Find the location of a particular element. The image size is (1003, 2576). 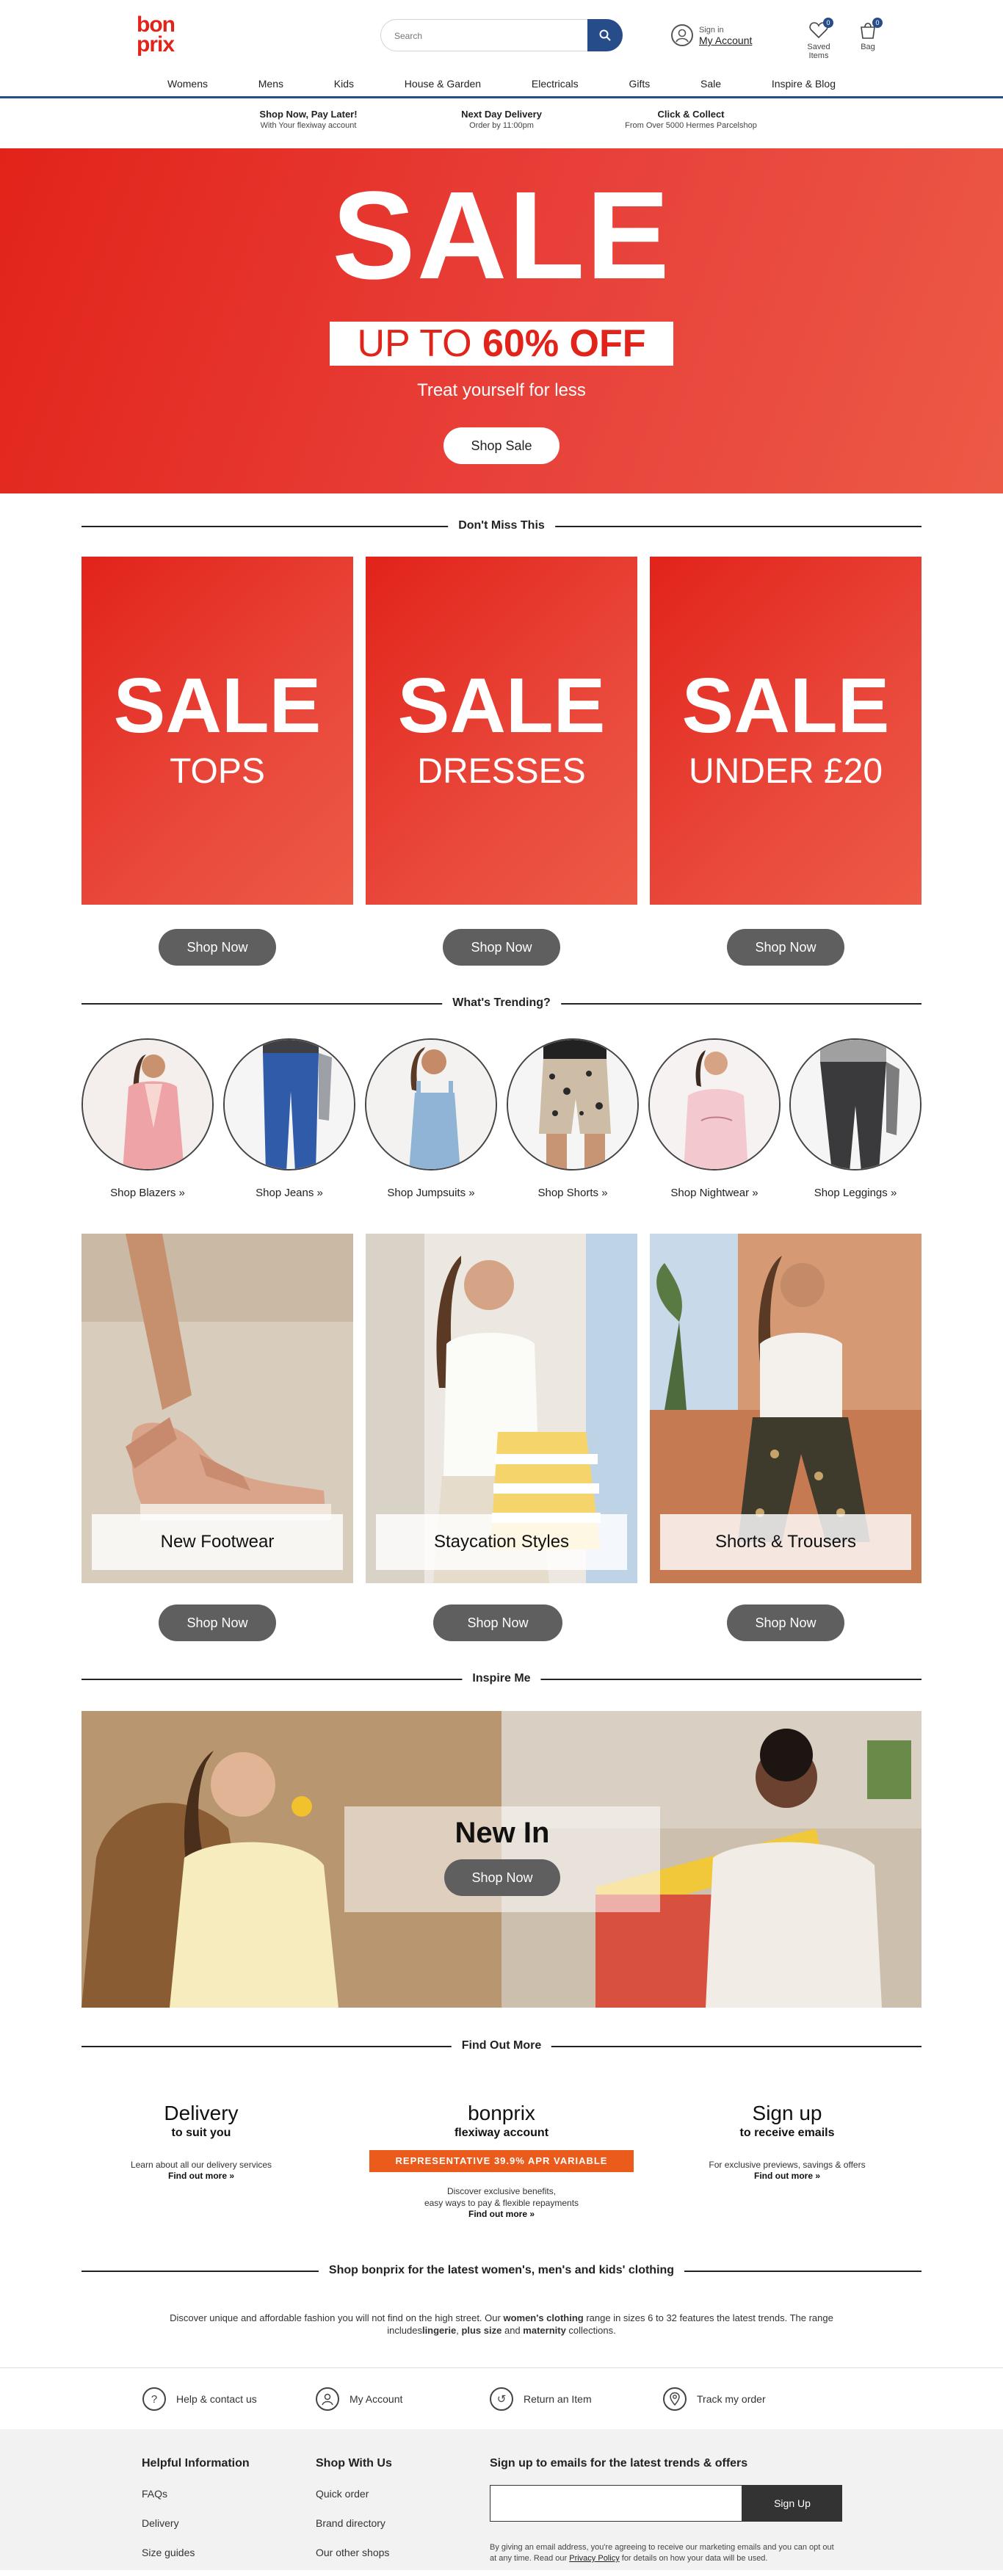

signup-link: Find out more » is located at coordinates (787, 2176).